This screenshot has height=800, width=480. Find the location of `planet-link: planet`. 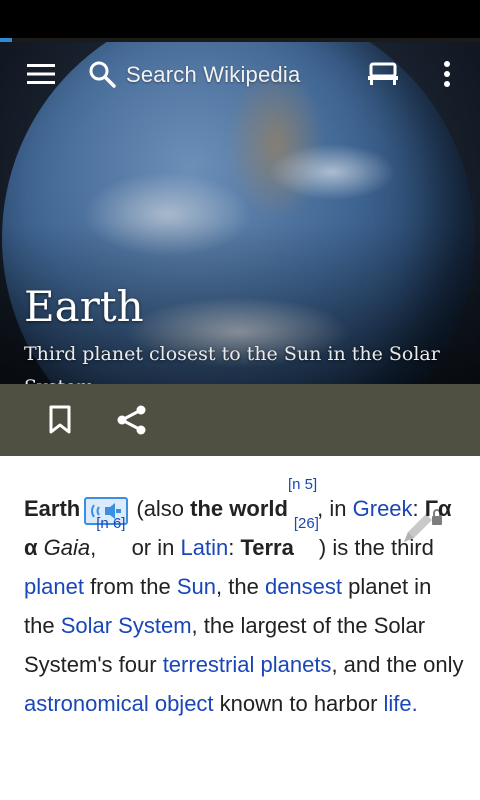

planet-link: planet is located at coordinates (54, 586).